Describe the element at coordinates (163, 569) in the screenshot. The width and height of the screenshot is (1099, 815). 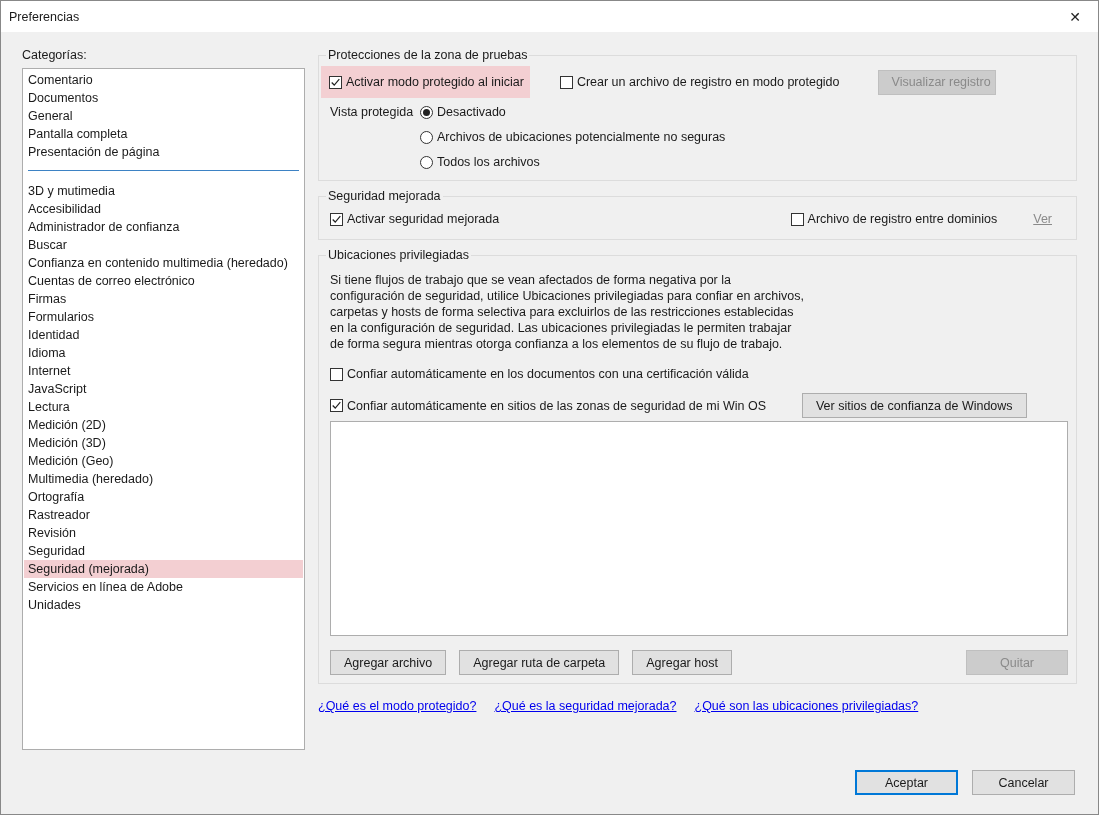
I see `category-item: Seguridad (mejorada)` at that location.